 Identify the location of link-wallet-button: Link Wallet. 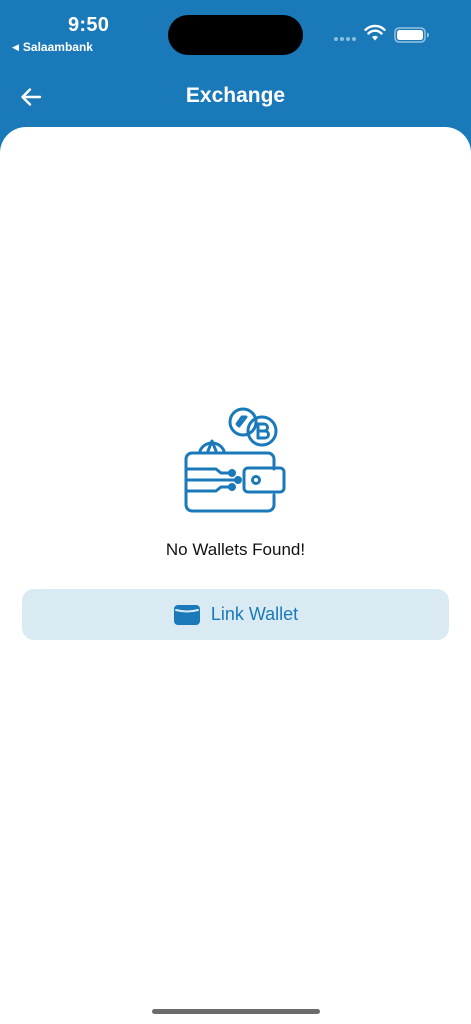
(235, 614).